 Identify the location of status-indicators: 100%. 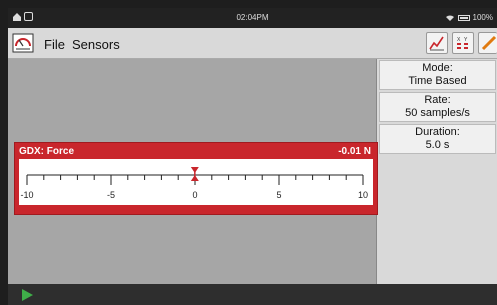
(469, 17).